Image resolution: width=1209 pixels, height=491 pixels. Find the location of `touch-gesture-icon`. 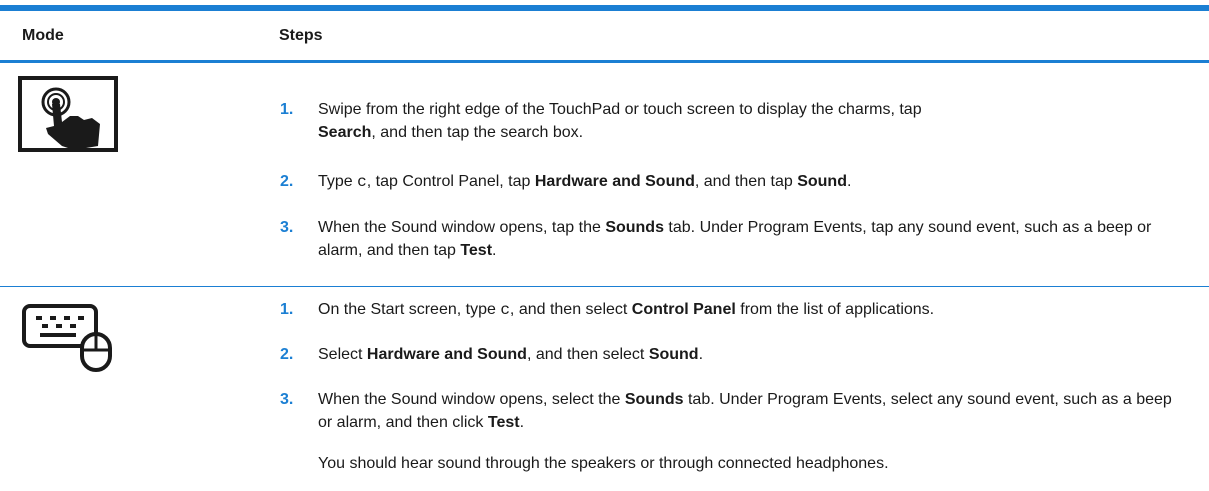

touch-gesture-icon is located at coordinates (68, 115).